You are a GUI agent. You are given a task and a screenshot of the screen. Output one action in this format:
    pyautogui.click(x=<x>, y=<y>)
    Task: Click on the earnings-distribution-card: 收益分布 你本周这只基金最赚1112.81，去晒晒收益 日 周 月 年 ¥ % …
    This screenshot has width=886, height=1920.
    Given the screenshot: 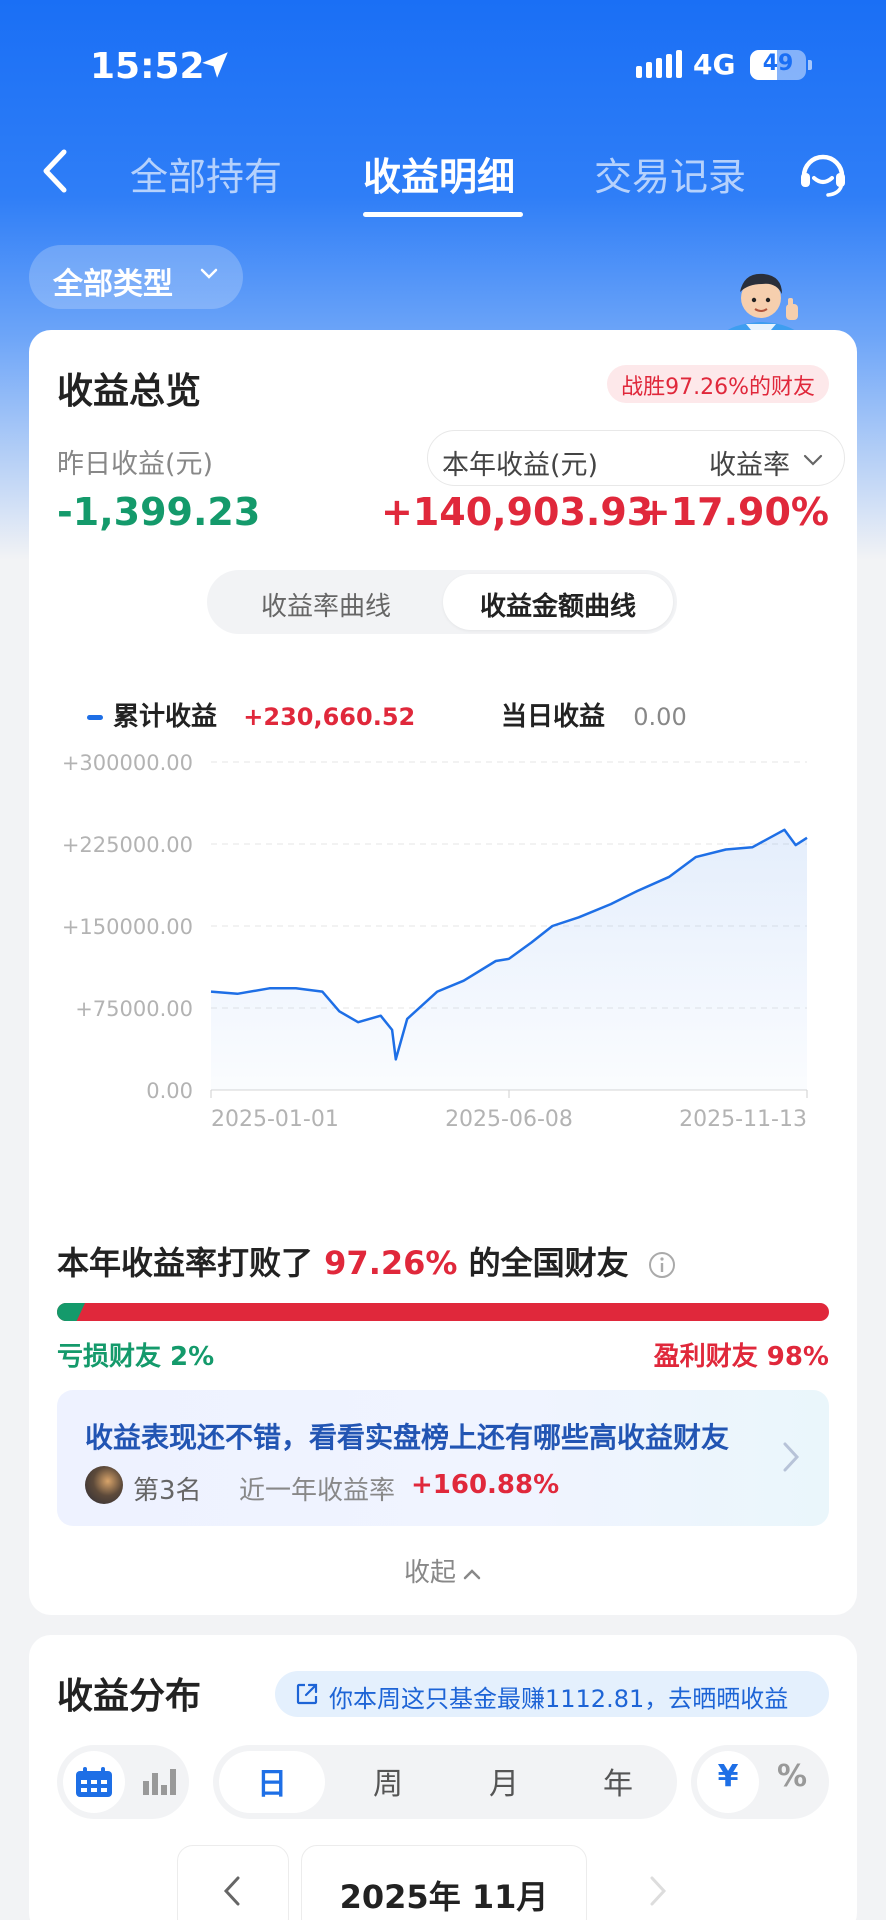 What is the action you would take?
    pyautogui.click(x=443, y=1777)
    